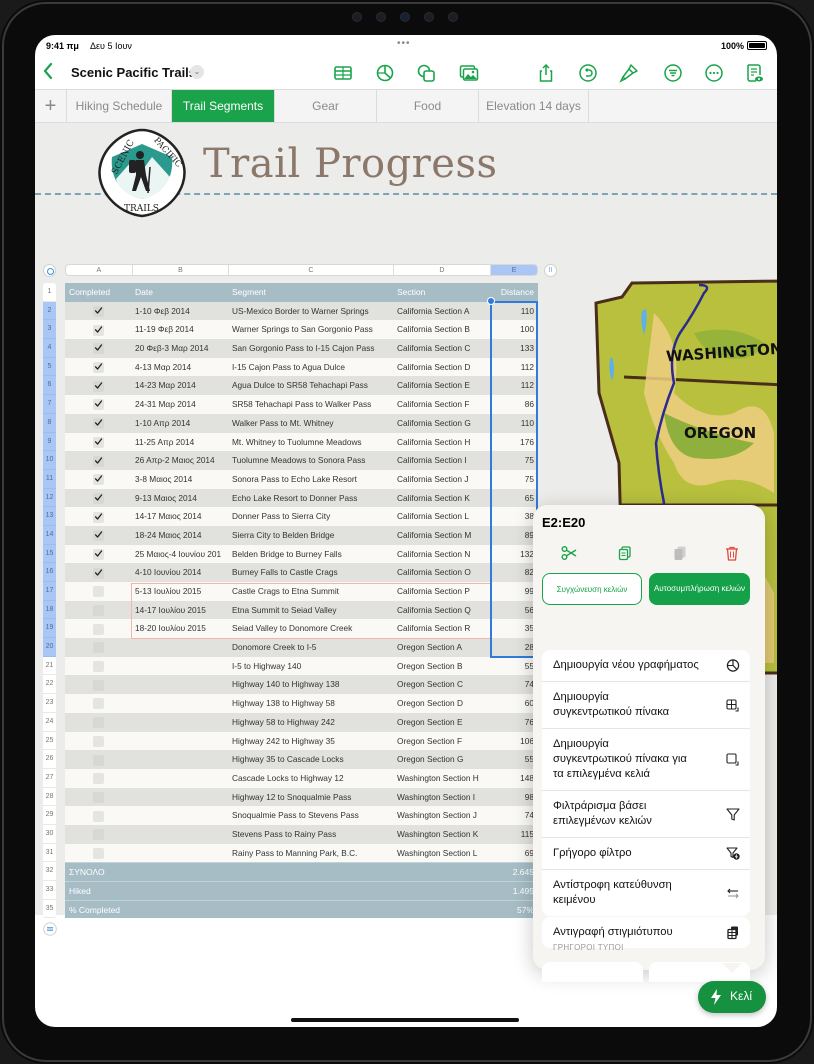  Describe the element at coordinates (443, 610) in the screenshot. I see `cell-section: California Section Q` at that location.